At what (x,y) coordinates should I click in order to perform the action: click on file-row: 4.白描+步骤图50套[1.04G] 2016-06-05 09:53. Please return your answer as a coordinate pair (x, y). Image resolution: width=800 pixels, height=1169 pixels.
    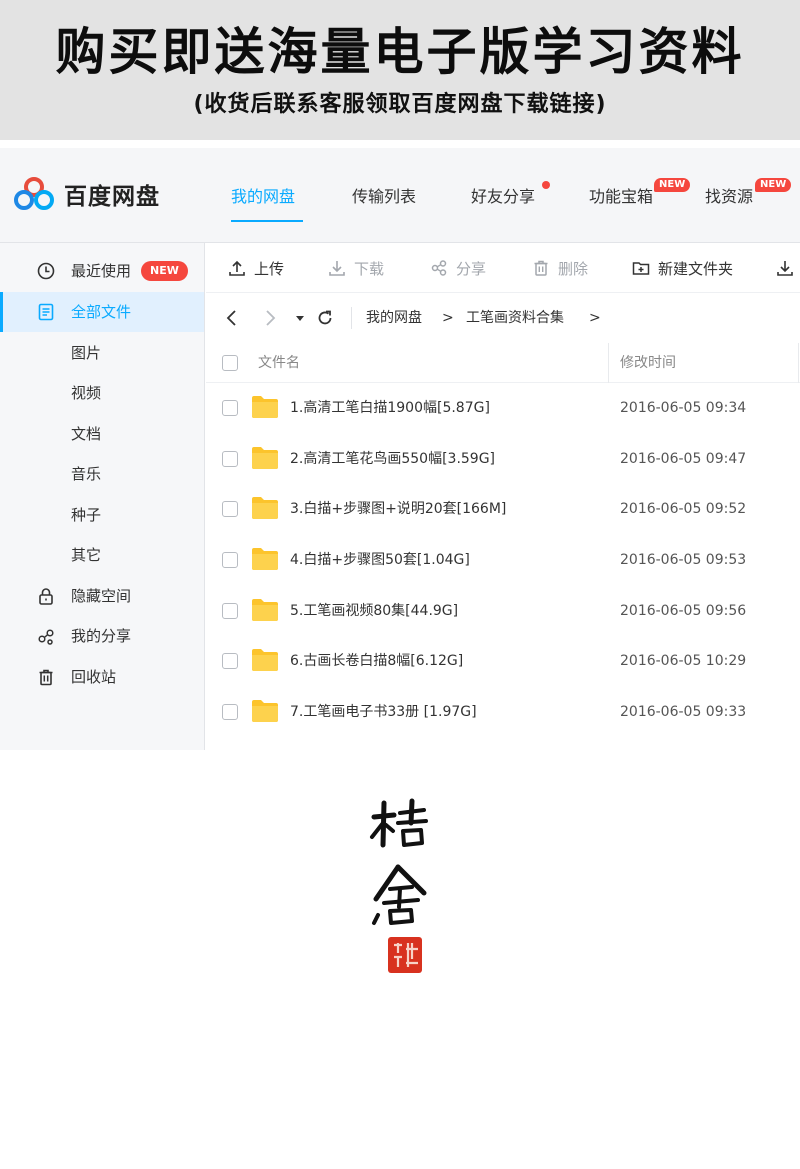
    Looking at the image, I should click on (503, 560).